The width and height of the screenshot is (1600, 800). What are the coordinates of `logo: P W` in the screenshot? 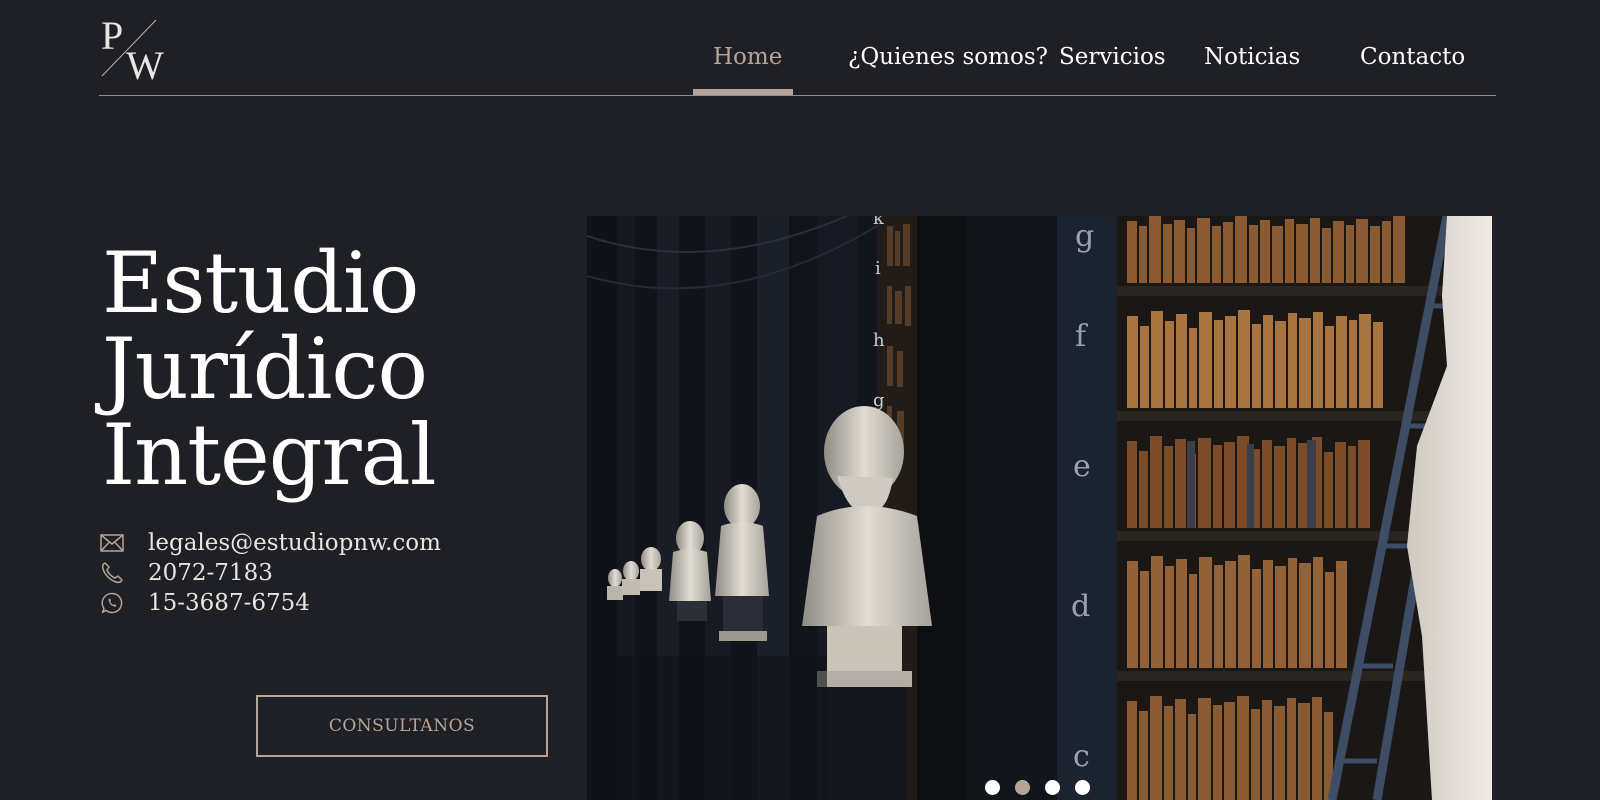 It's located at (134, 51).